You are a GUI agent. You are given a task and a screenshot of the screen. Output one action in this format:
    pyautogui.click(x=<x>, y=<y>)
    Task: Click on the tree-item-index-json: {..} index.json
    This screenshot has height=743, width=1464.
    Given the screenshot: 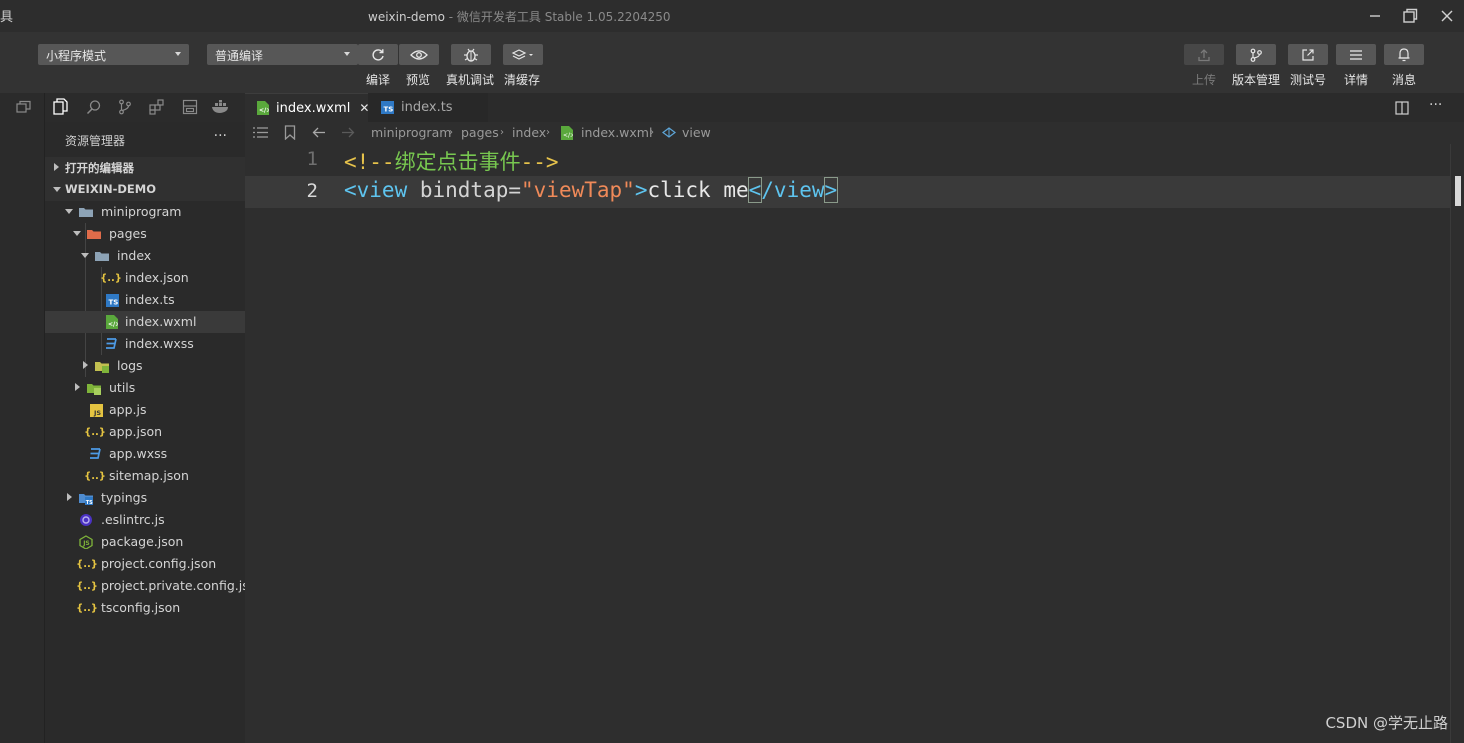 What is the action you would take?
    pyautogui.click(x=145, y=278)
    